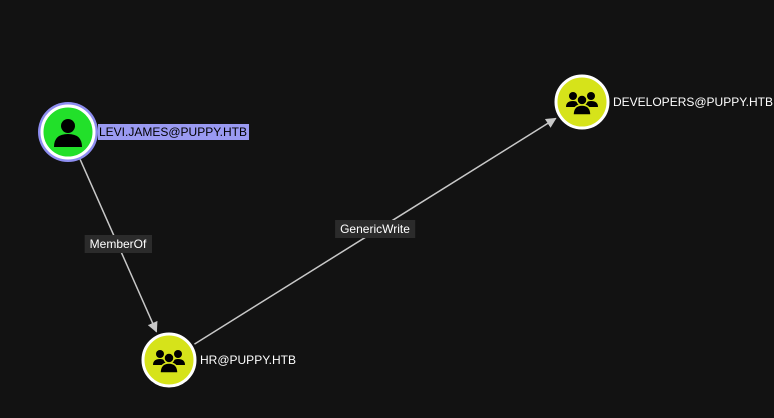 The height and width of the screenshot is (418, 774). What do you see at coordinates (248, 360) in the screenshot?
I see `node-label: HR@PUPPY.HTB` at bounding box center [248, 360].